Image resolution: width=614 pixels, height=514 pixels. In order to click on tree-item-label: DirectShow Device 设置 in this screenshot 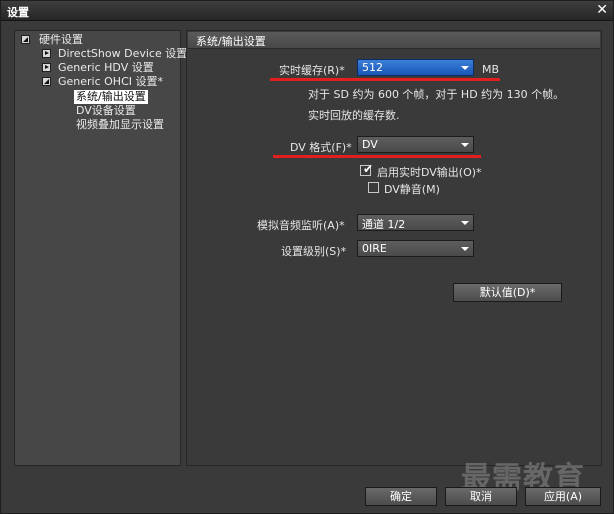, I will do `click(123, 53)`.